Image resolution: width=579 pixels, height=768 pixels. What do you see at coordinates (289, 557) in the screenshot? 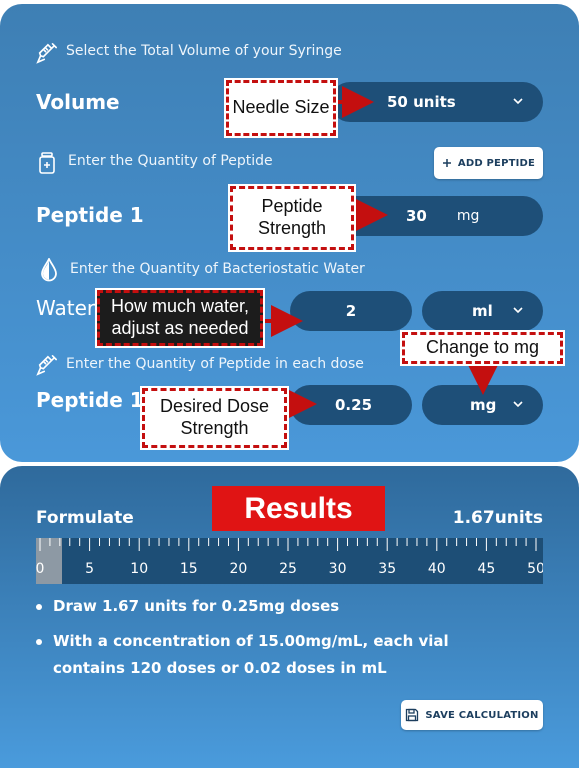
I see `ruler-scale: 0 5 10 15 20 25 30 35 40 45 50` at bounding box center [289, 557].